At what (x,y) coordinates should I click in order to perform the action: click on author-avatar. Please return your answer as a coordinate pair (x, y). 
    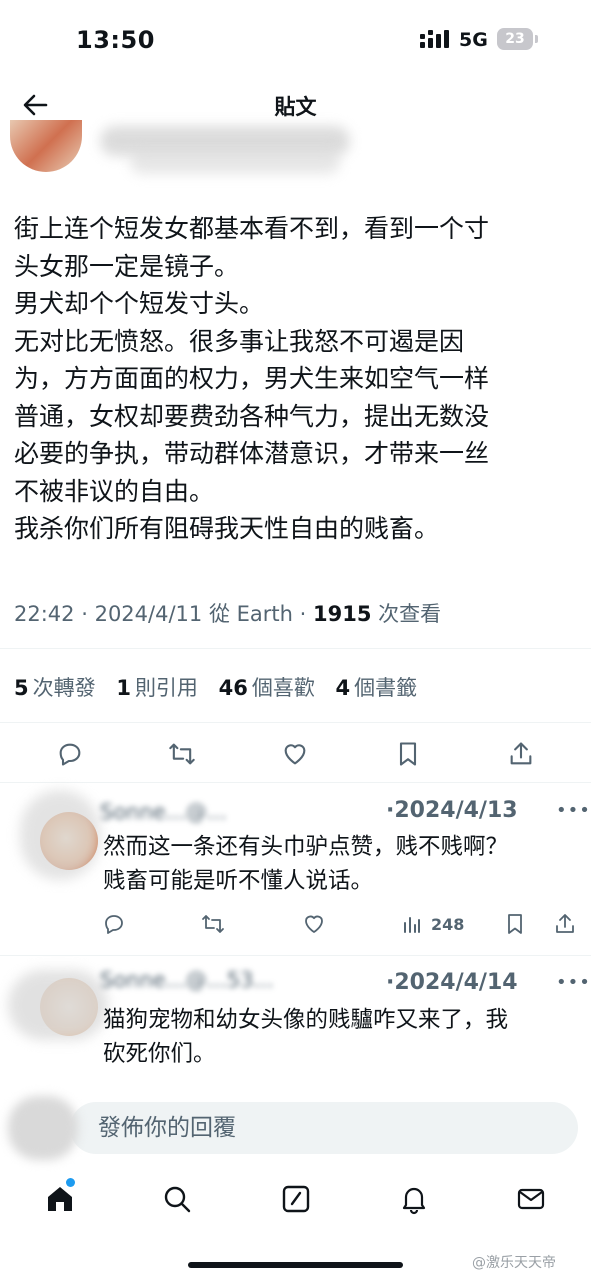
    Looking at the image, I should click on (46, 146).